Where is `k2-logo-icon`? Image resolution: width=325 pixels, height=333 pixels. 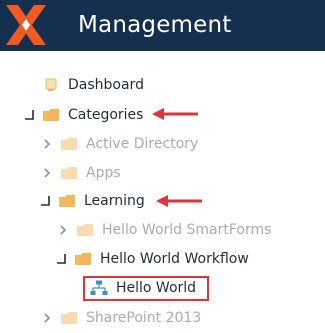
k2-logo-icon is located at coordinates (26, 25).